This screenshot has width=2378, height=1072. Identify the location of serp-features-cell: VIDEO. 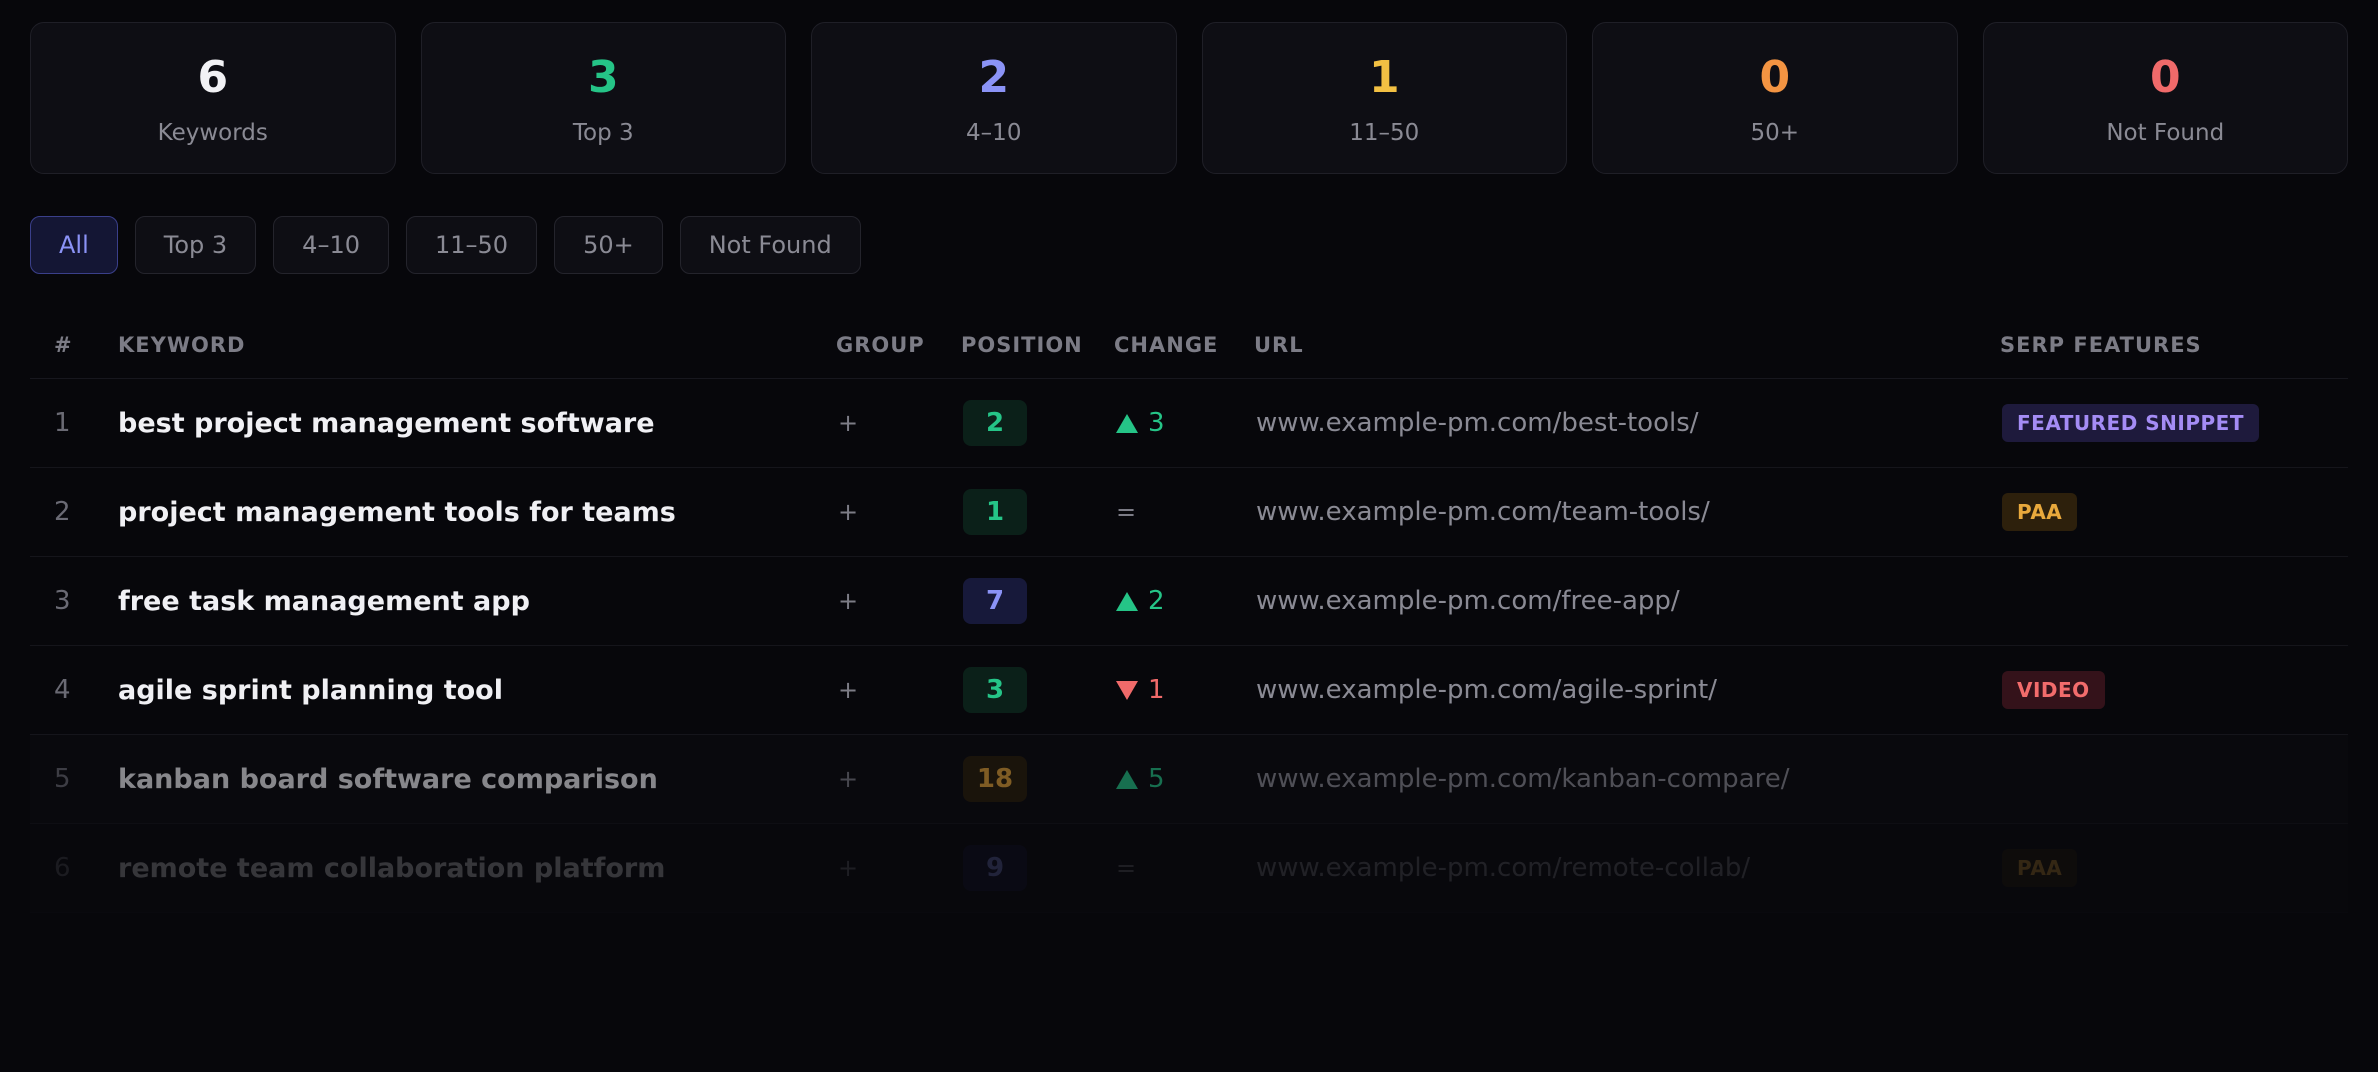
(2175, 690).